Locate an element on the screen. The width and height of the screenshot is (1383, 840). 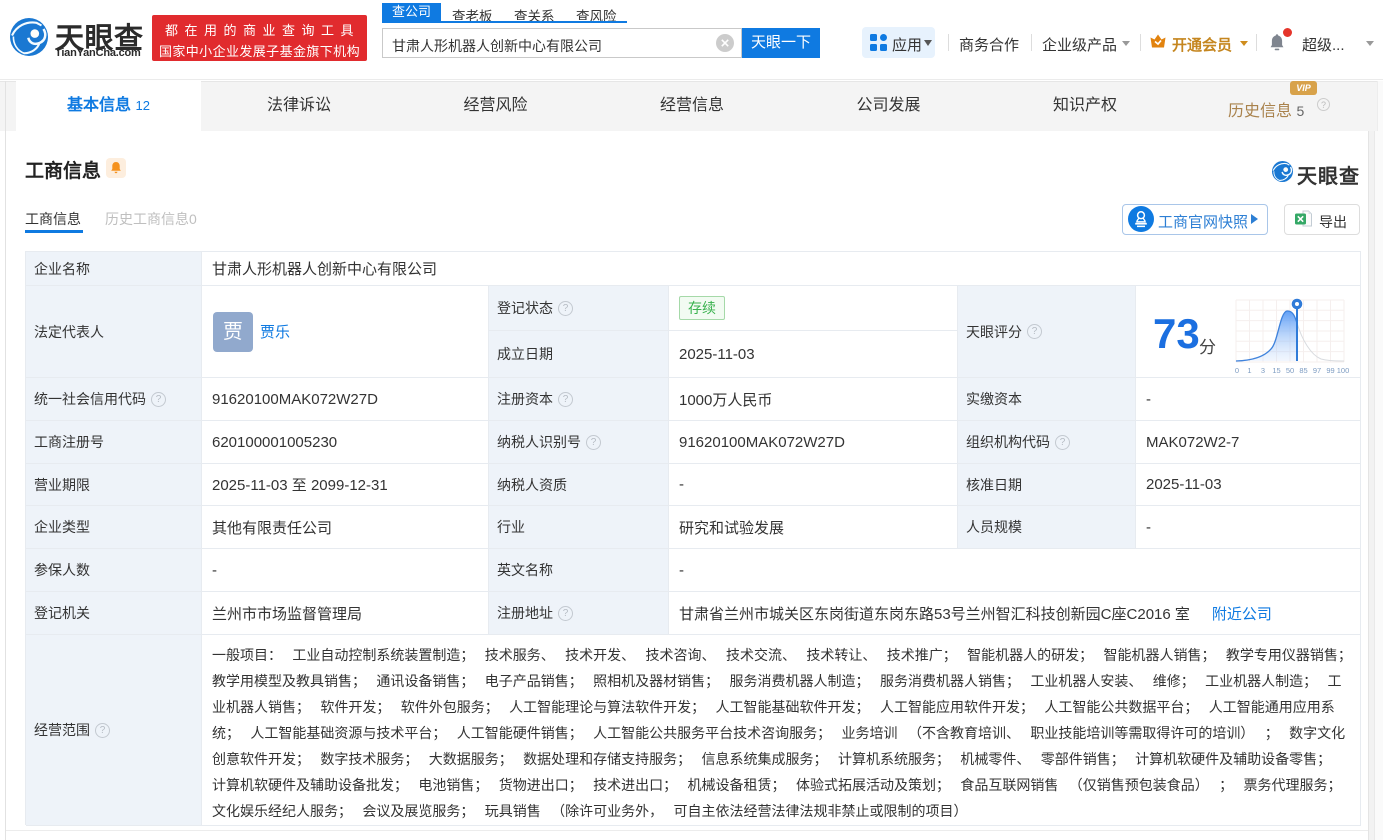
svg-text: 99 is located at coordinates (1330, 370).